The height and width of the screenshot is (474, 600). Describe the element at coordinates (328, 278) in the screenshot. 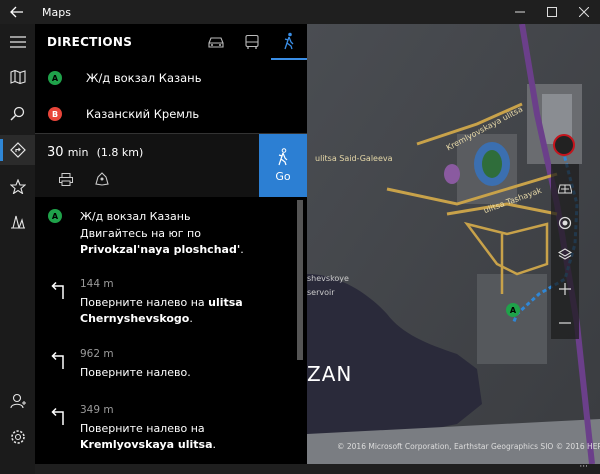

I see `area-label: shevskoye` at that location.